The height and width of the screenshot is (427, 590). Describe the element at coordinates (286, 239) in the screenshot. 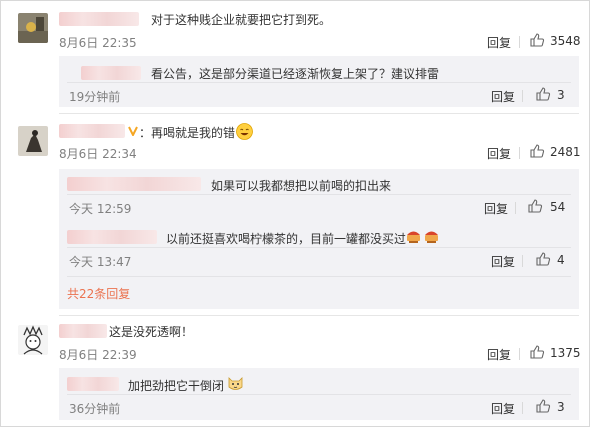

I see `reply-text: 以前还挺喜欢喝柠檬茶的，目前一罐都没买过` at that location.